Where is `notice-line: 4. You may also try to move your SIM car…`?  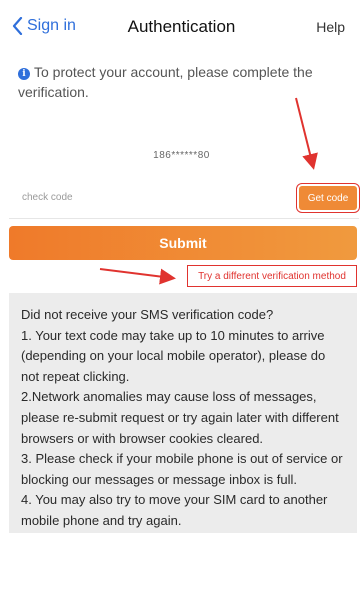
notice-line: 4. You may also try to move your SIM car… is located at coordinates (174, 510).